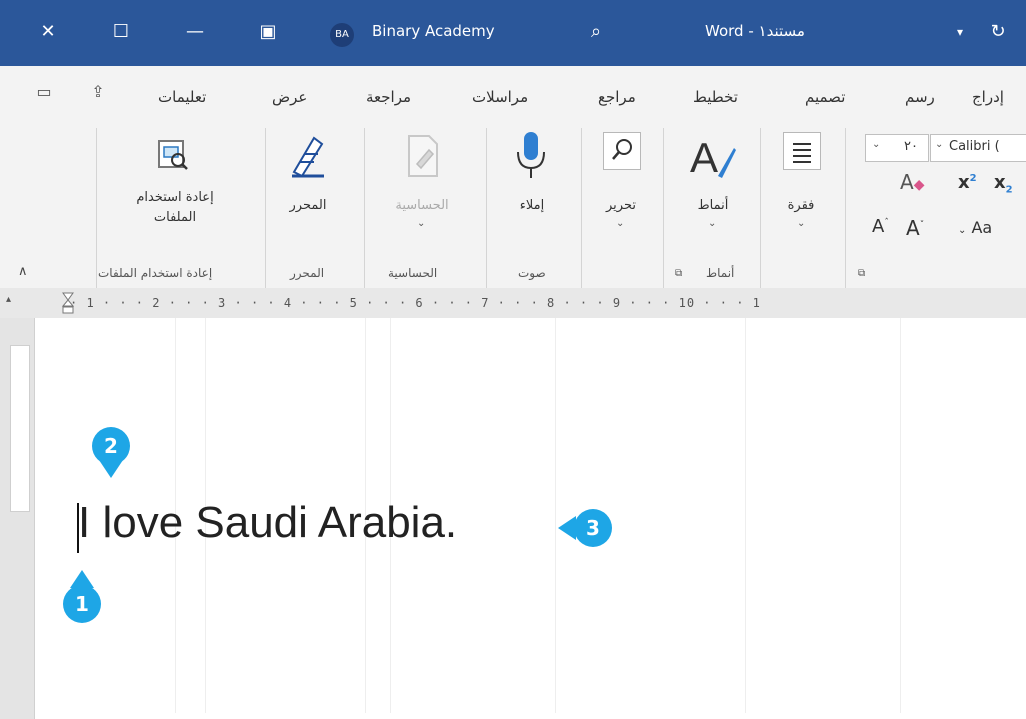  Describe the element at coordinates (801, 205) in the screenshot. I see `paragraph-label: فقرة` at that location.